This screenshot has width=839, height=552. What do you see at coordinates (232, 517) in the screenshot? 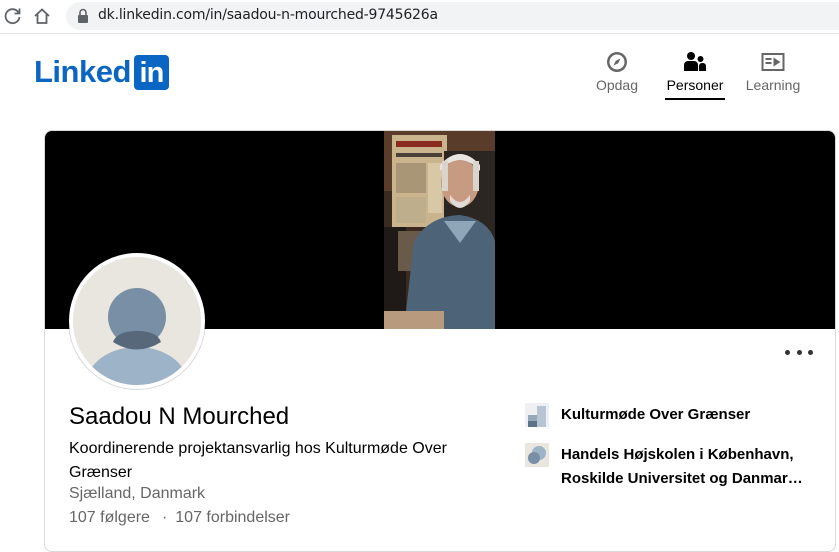
I see `connections-count: 107 forbindelser` at bounding box center [232, 517].